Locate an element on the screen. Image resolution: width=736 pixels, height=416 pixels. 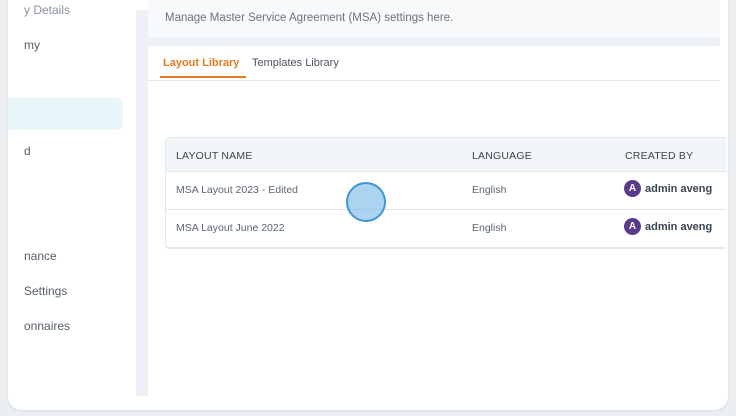
sidebar-item-settings: Settings is located at coordinates (45, 291).